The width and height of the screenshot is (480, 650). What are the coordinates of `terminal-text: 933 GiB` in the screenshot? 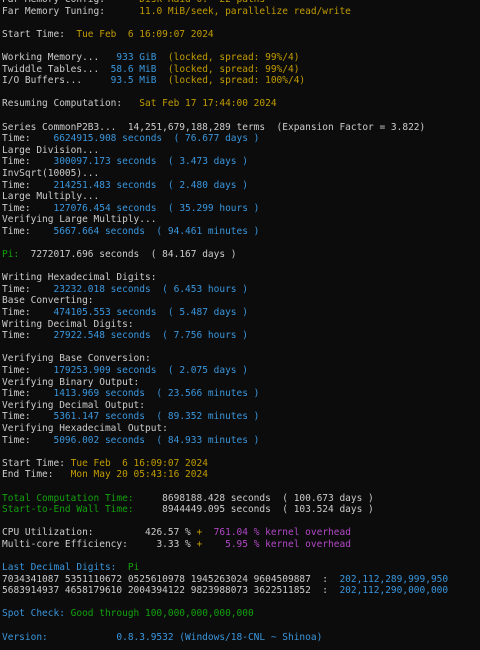 It's located at (136, 57).